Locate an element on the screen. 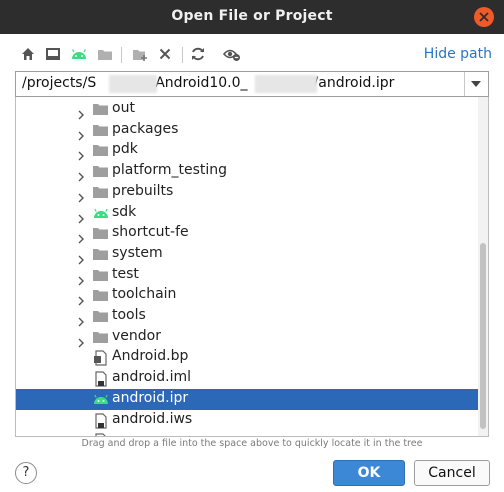  new-folder-button is located at coordinates (141, 55).